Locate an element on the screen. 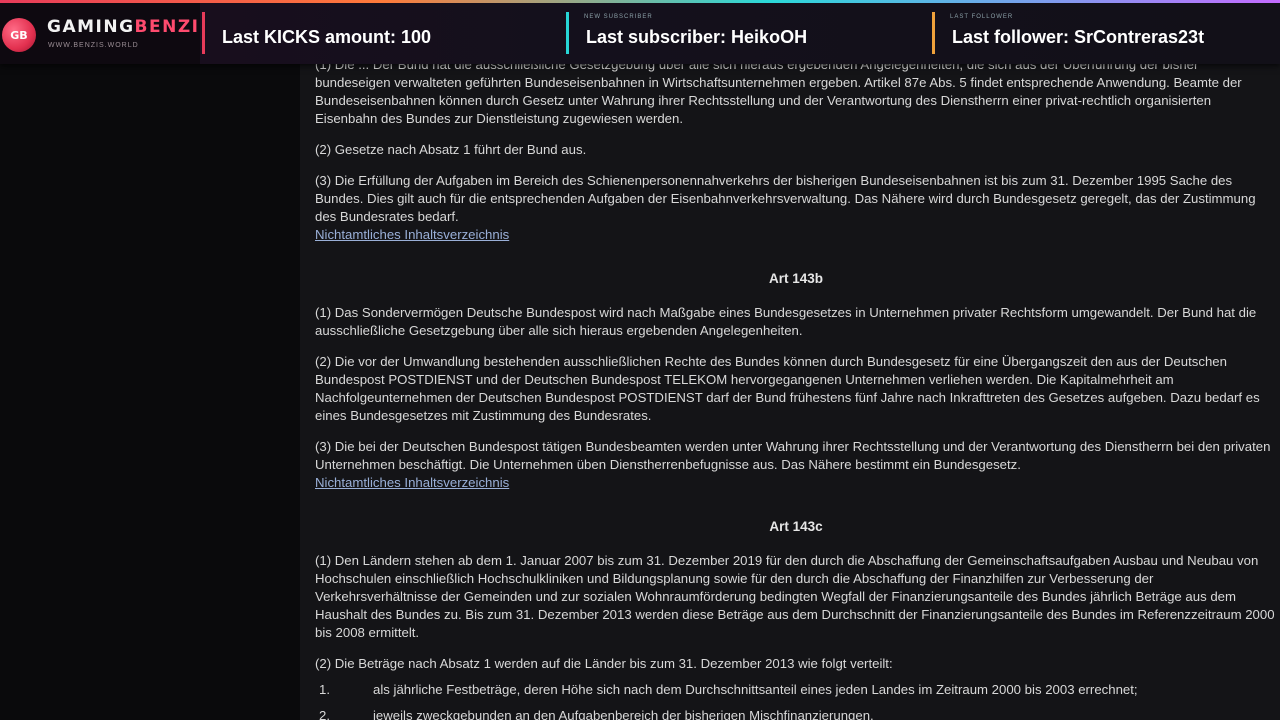 The width and height of the screenshot is (1280, 720). channel-name: GAMINGBENZI is located at coordinates (123, 27).